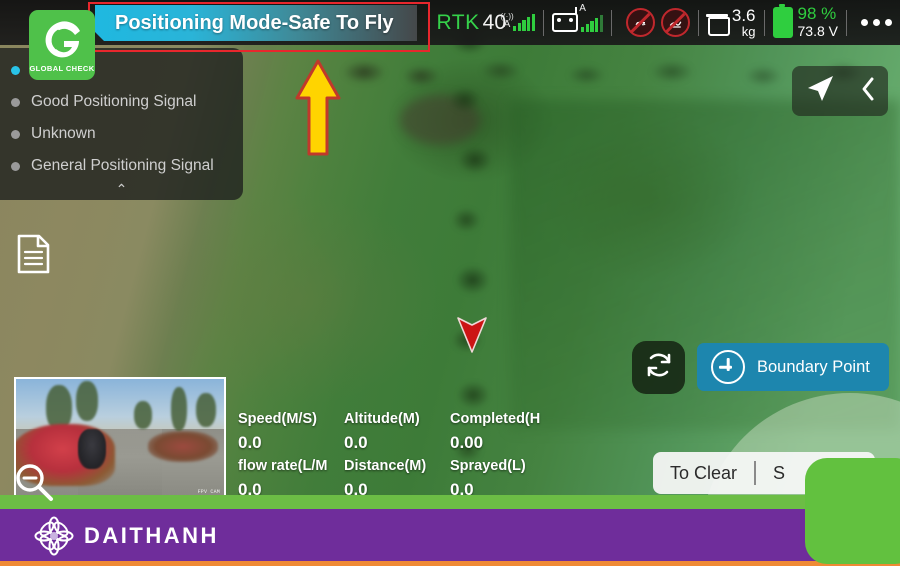 This screenshot has height=566, width=900. What do you see at coordinates (675, 22) in the screenshot?
I see `terrain-follow-disabled-icon` at bounding box center [675, 22].